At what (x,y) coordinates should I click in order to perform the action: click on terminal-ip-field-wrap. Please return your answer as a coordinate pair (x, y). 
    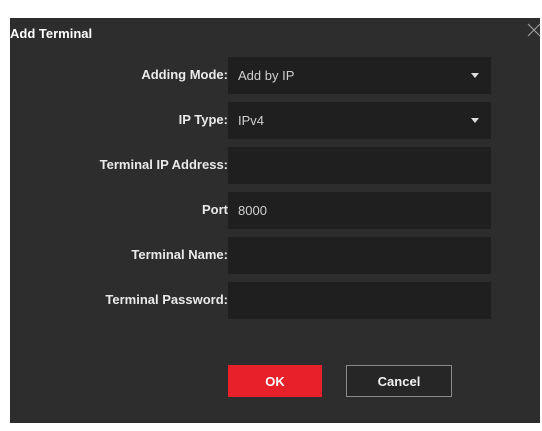
    Looking at the image, I should click on (359, 165).